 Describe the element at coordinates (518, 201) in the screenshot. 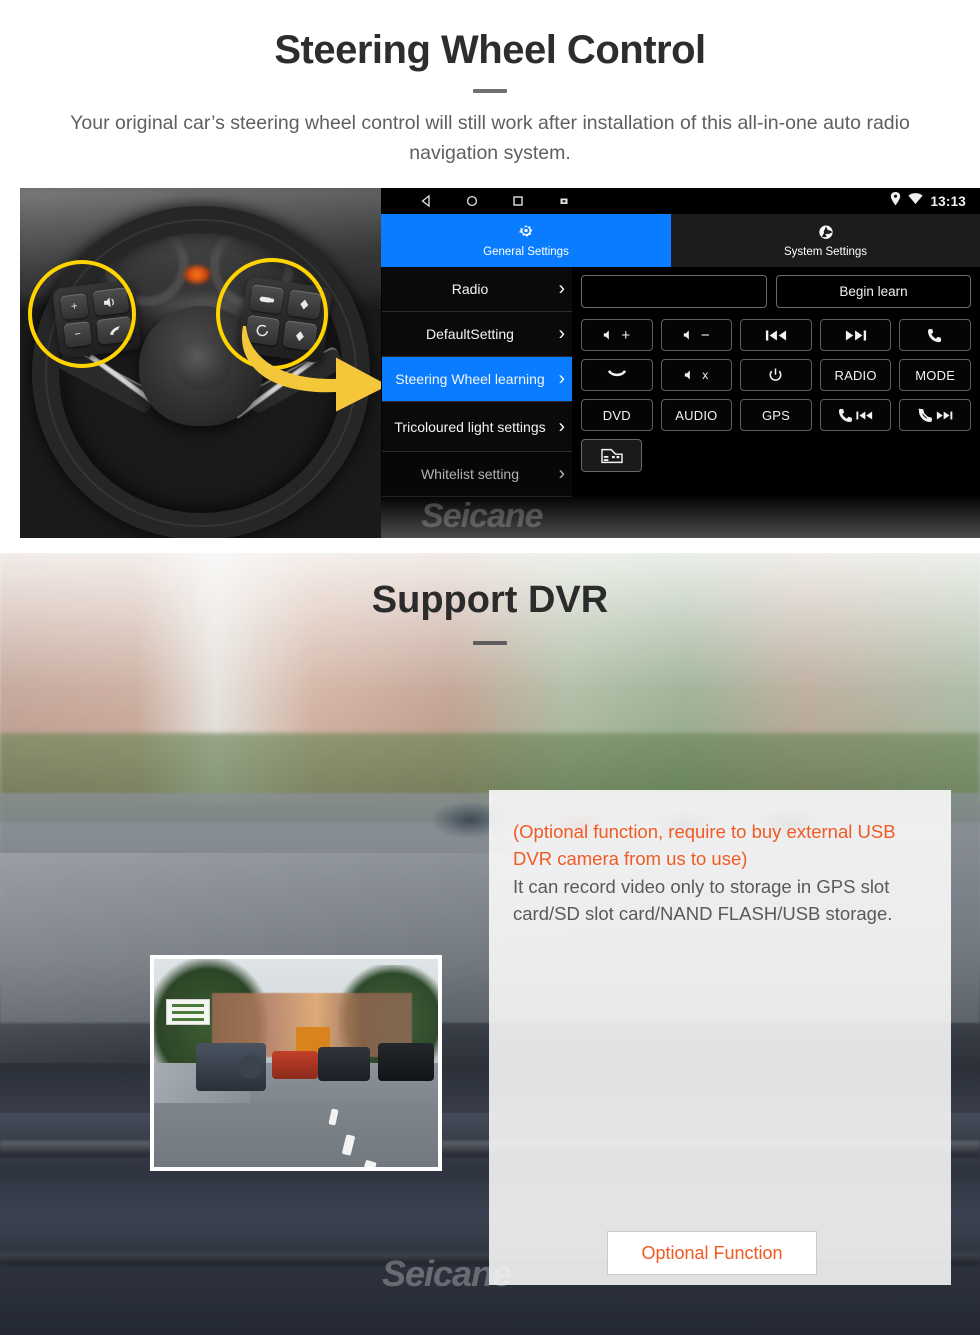

I see `recents-square-icon` at that location.